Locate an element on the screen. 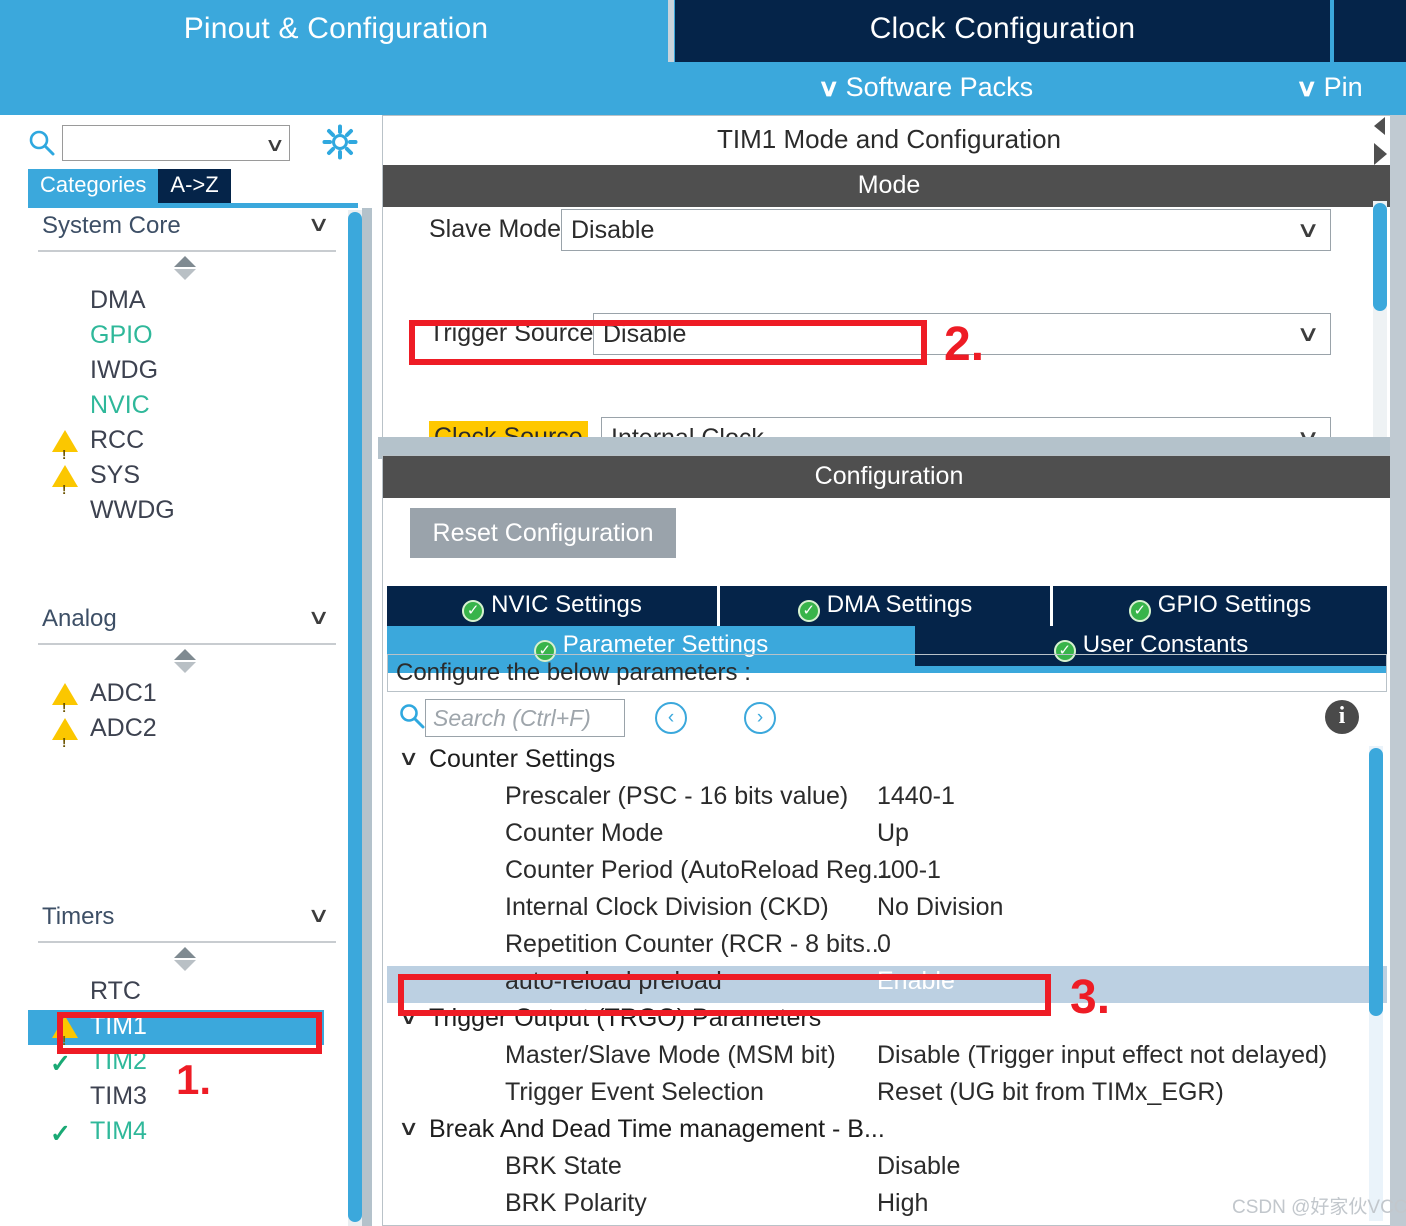  param-value: No Division is located at coordinates (940, 907).